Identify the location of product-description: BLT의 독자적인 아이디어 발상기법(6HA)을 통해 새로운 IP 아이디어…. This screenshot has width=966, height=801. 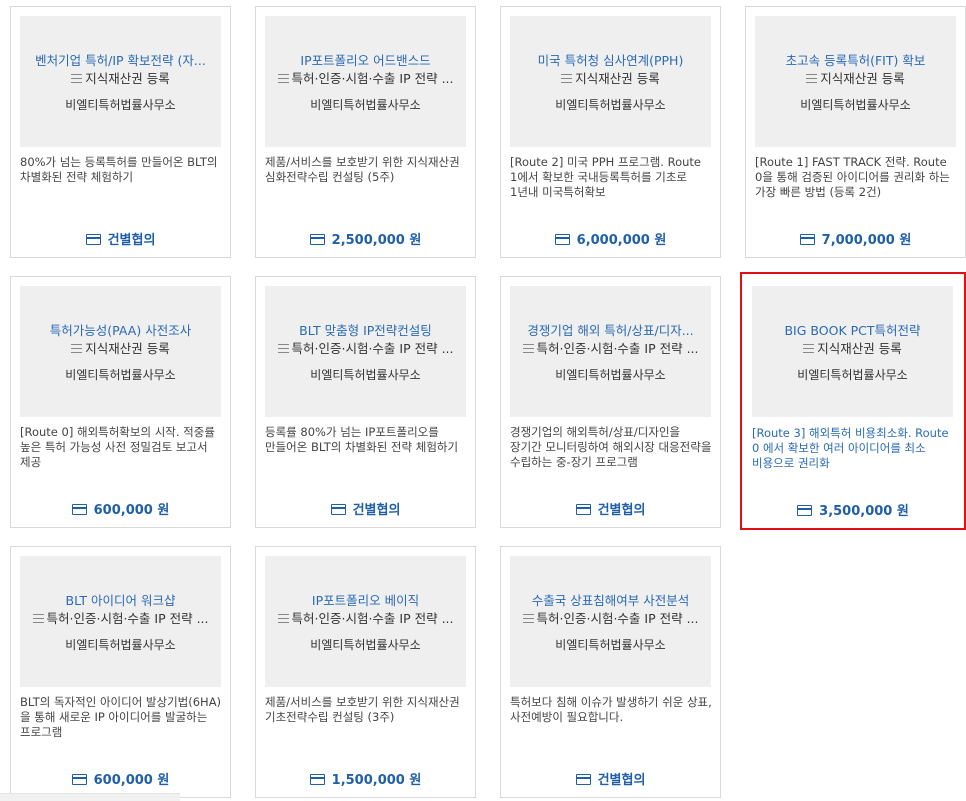
(121, 717).